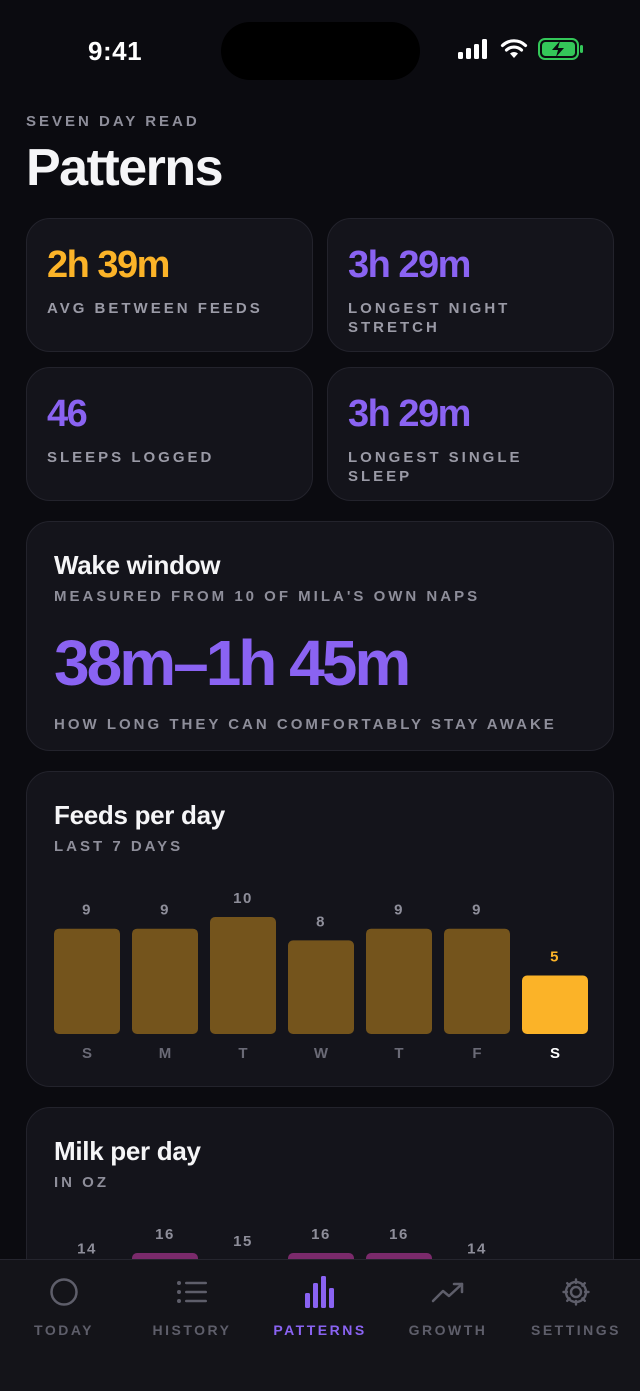 This screenshot has height=1391, width=640. I want to click on tab-settings: SETTINGS, so click(576, 1325).